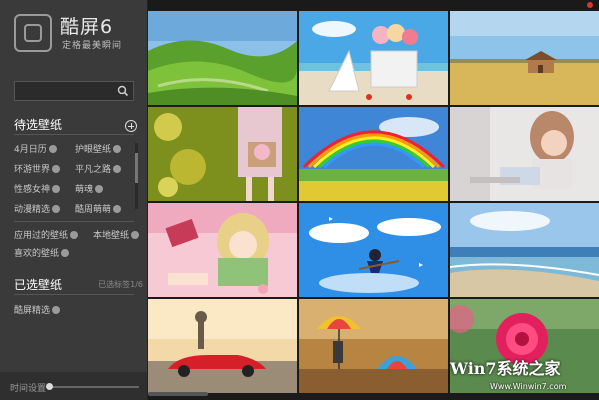 This screenshot has height=400, width=599. I want to click on grid-scrollbar, so click(178, 394).